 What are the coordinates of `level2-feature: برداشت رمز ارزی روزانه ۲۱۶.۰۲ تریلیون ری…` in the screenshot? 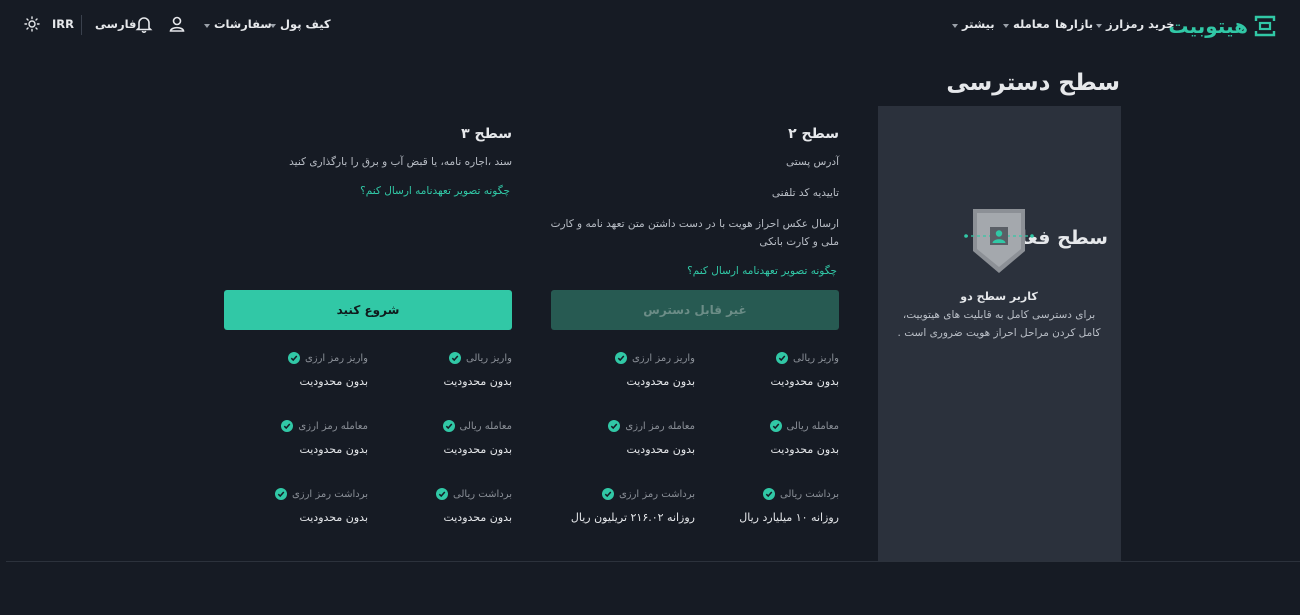 It's located at (623, 505).